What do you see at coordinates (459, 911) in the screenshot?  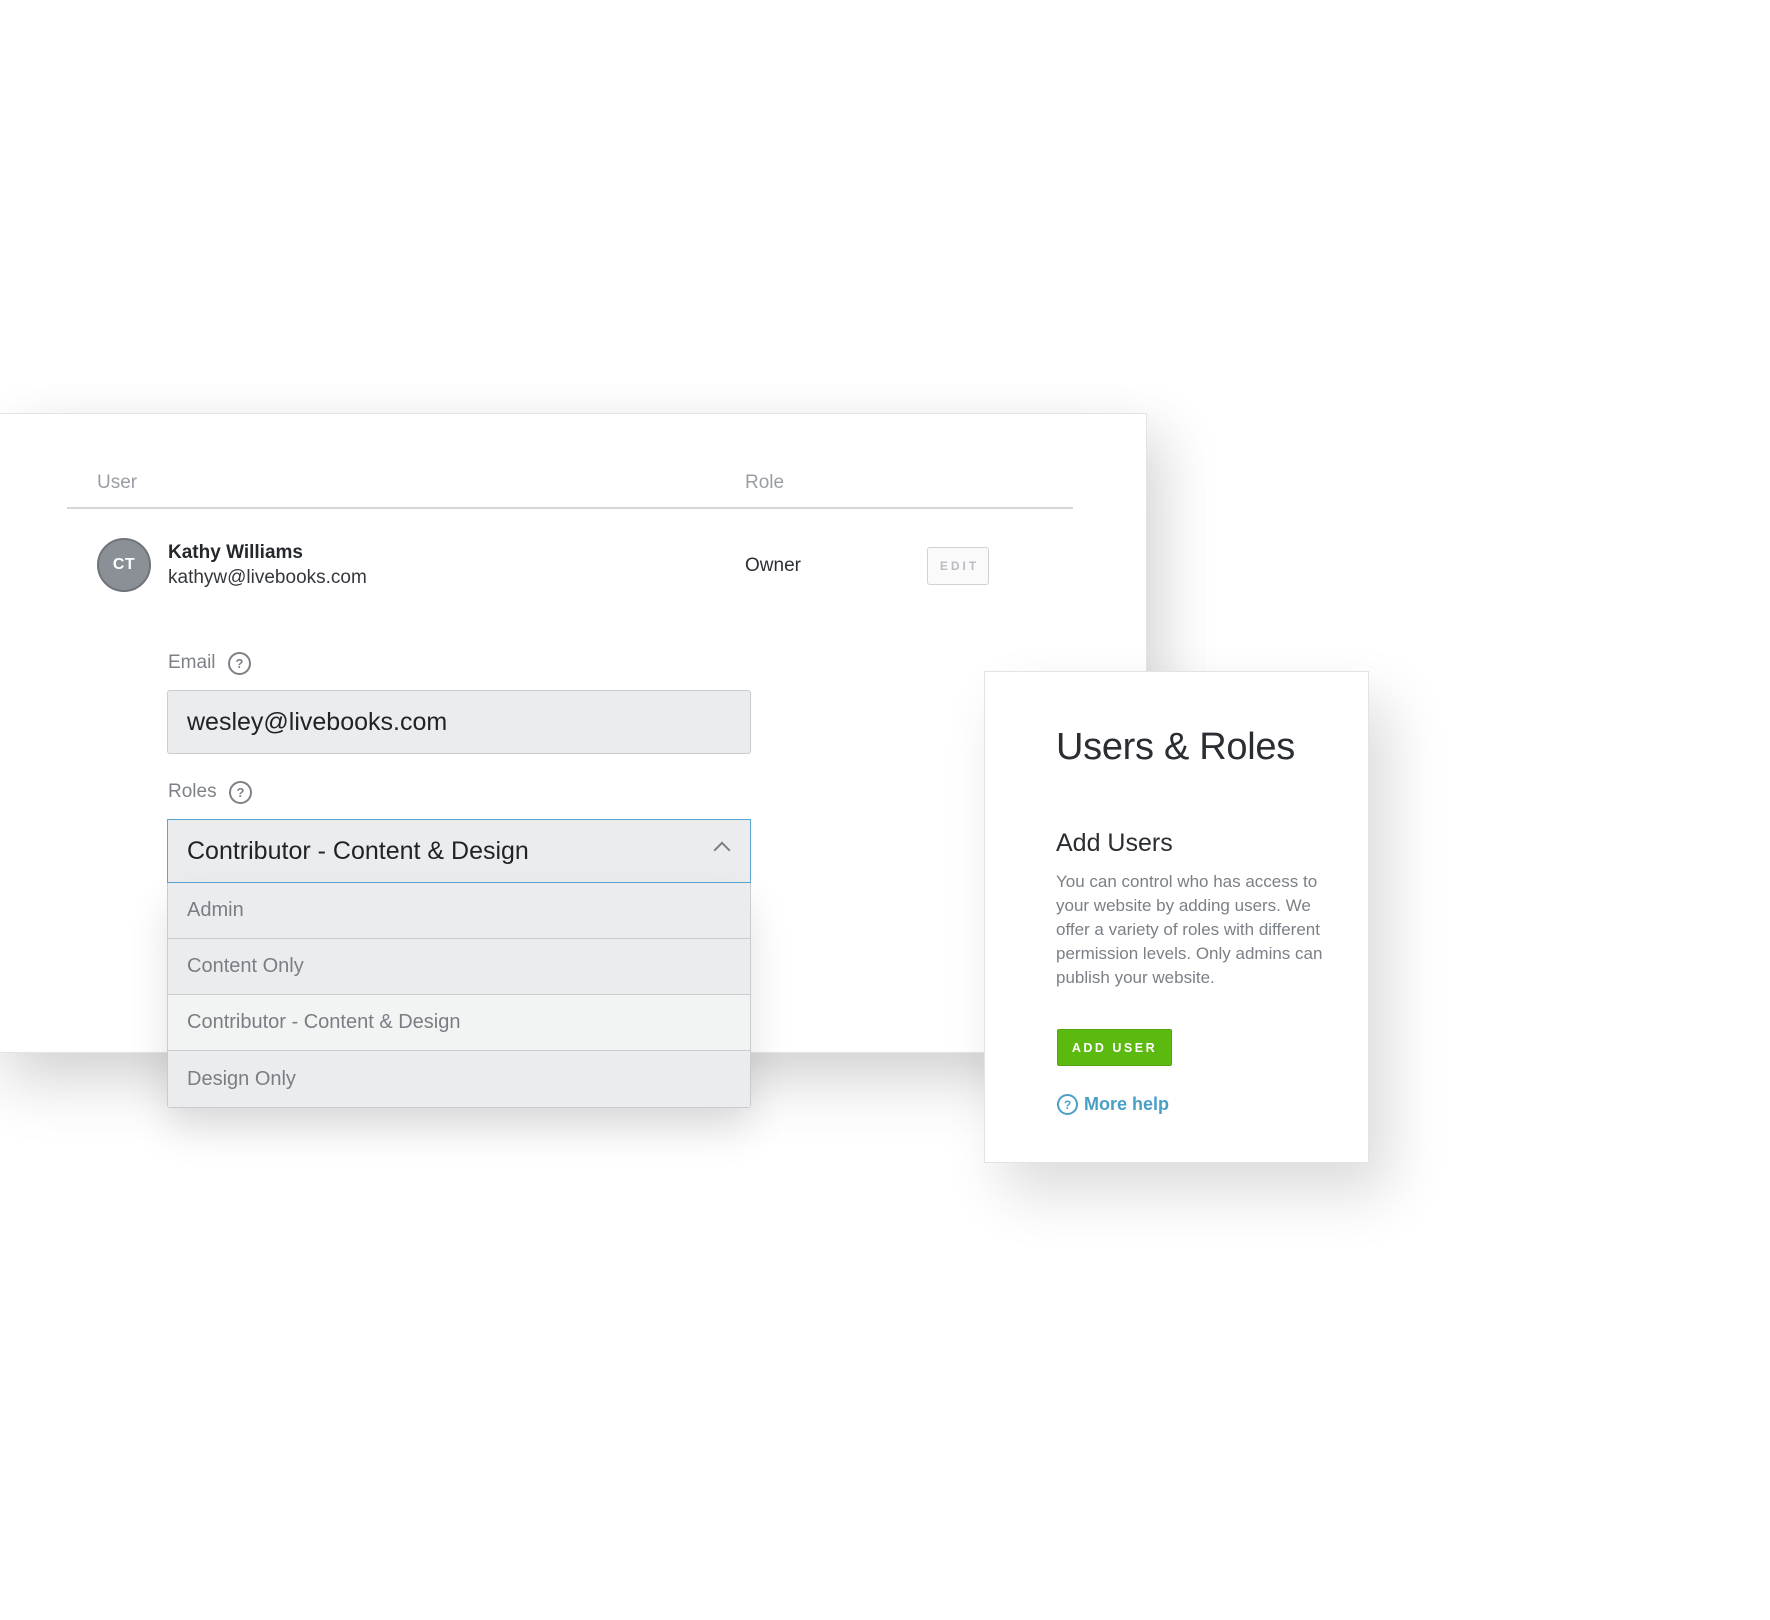 I see `role-option-admin: Admin` at bounding box center [459, 911].